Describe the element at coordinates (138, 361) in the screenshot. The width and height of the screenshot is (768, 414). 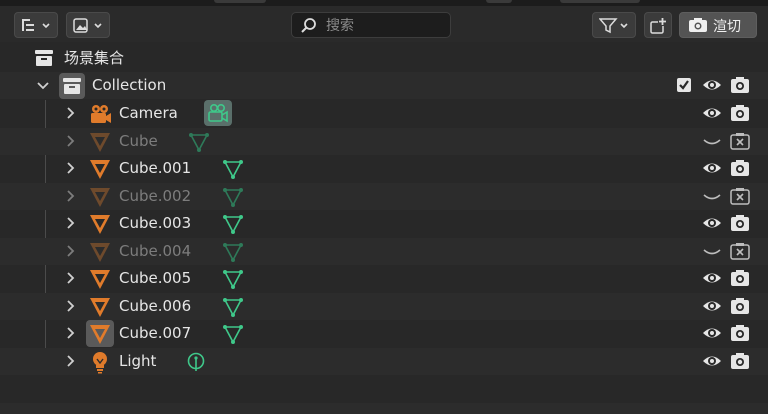
I see `object-name: Light` at that location.